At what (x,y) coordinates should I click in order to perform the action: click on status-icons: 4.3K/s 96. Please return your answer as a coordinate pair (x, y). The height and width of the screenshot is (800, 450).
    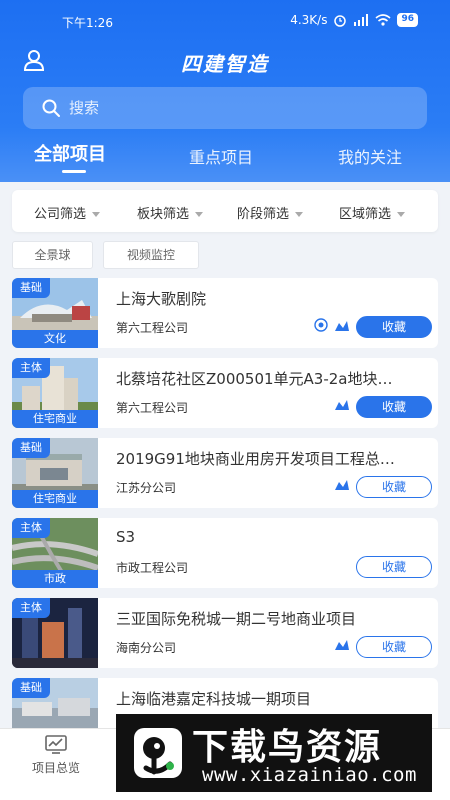
    Looking at the image, I should click on (354, 20).